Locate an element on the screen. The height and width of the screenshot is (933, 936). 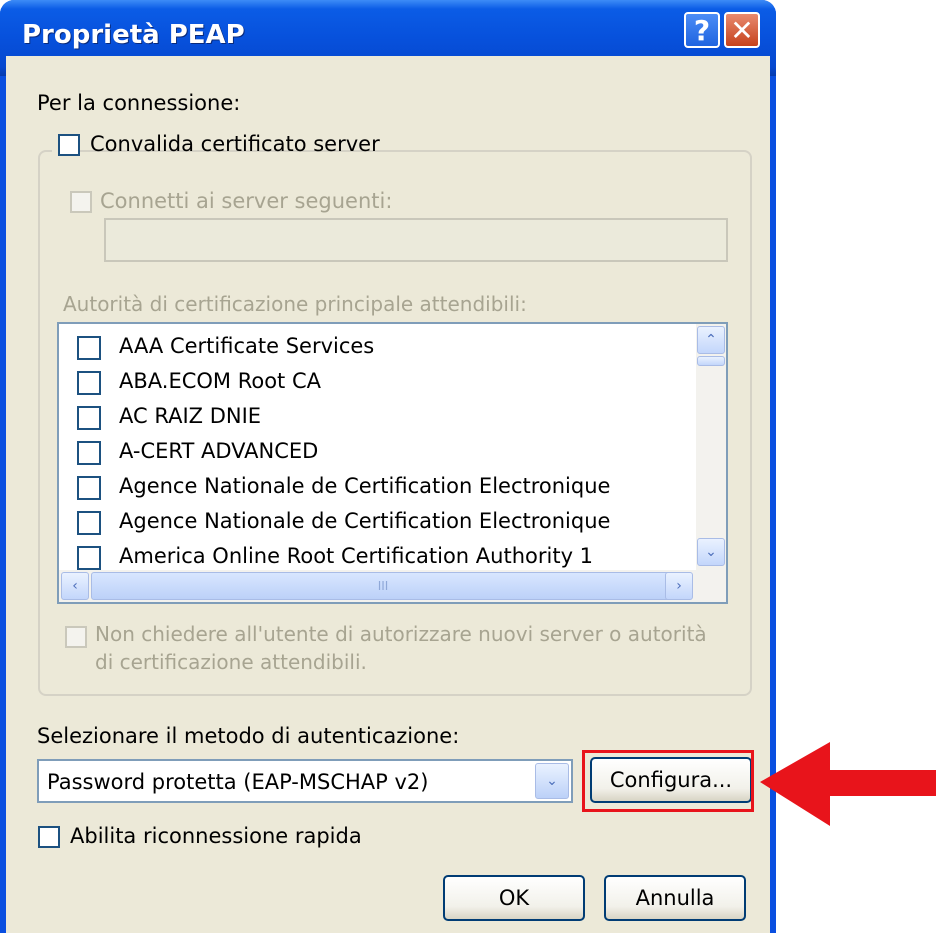
grip-icon: III is located at coordinates (383, 586).